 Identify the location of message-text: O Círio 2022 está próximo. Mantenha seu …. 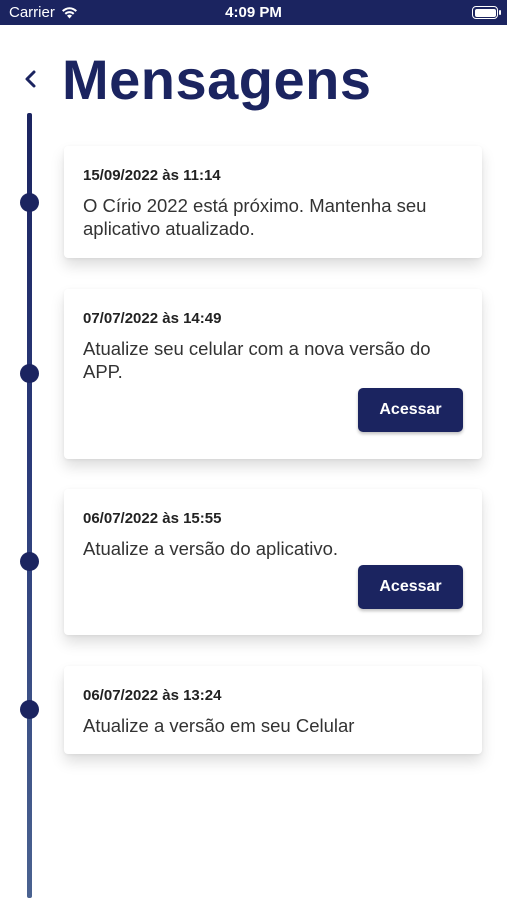
(255, 217).